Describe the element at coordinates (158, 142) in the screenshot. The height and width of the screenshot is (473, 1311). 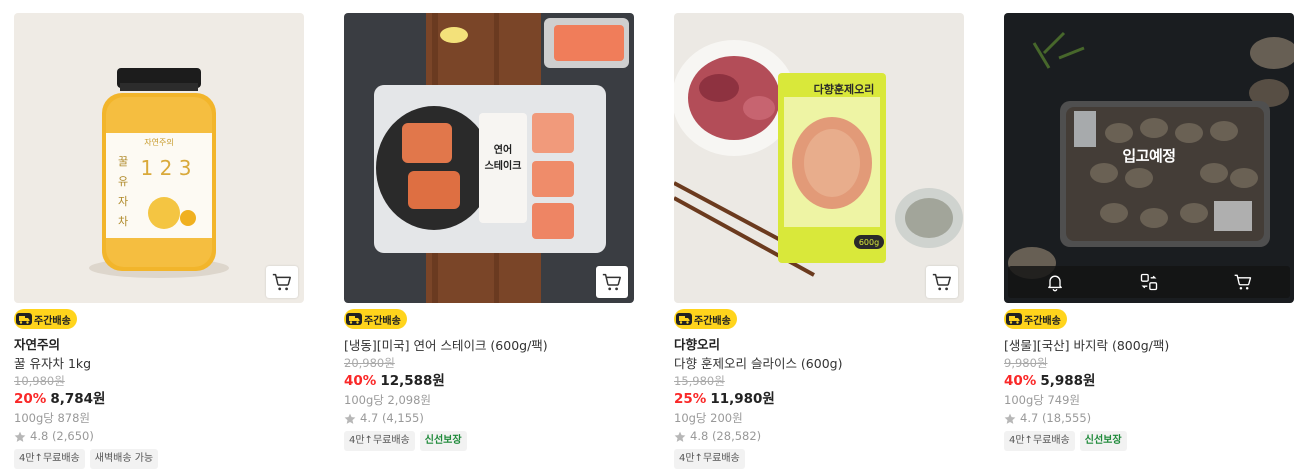
I see `svg-text: 자연주의` at that location.